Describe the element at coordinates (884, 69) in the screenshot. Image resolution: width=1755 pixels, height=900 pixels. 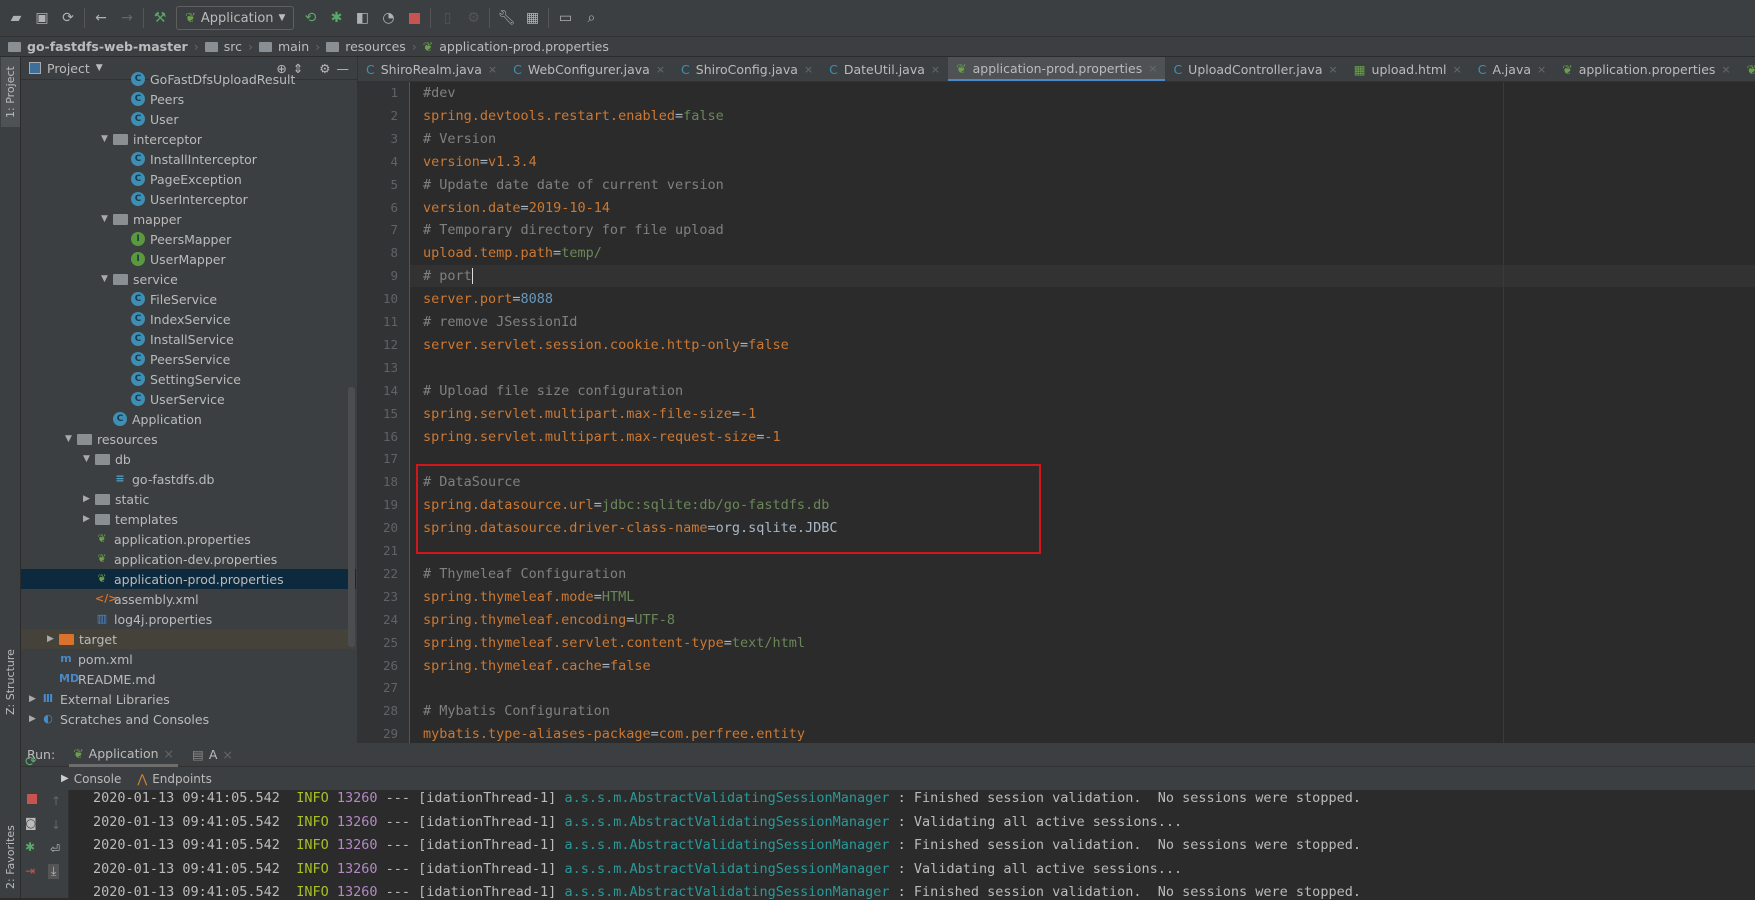
I see `editor-tab: C DateUtil.java ×` at that location.